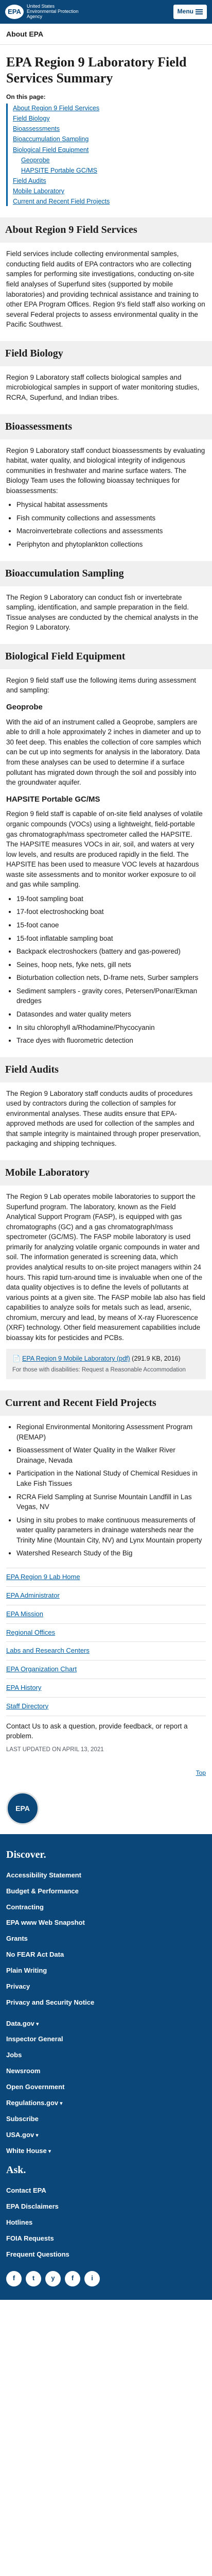 This screenshot has height=2576, width=212. What do you see at coordinates (33, 2278) in the screenshot?
I see `social-icon: t` at bounding box center [33, 2278].